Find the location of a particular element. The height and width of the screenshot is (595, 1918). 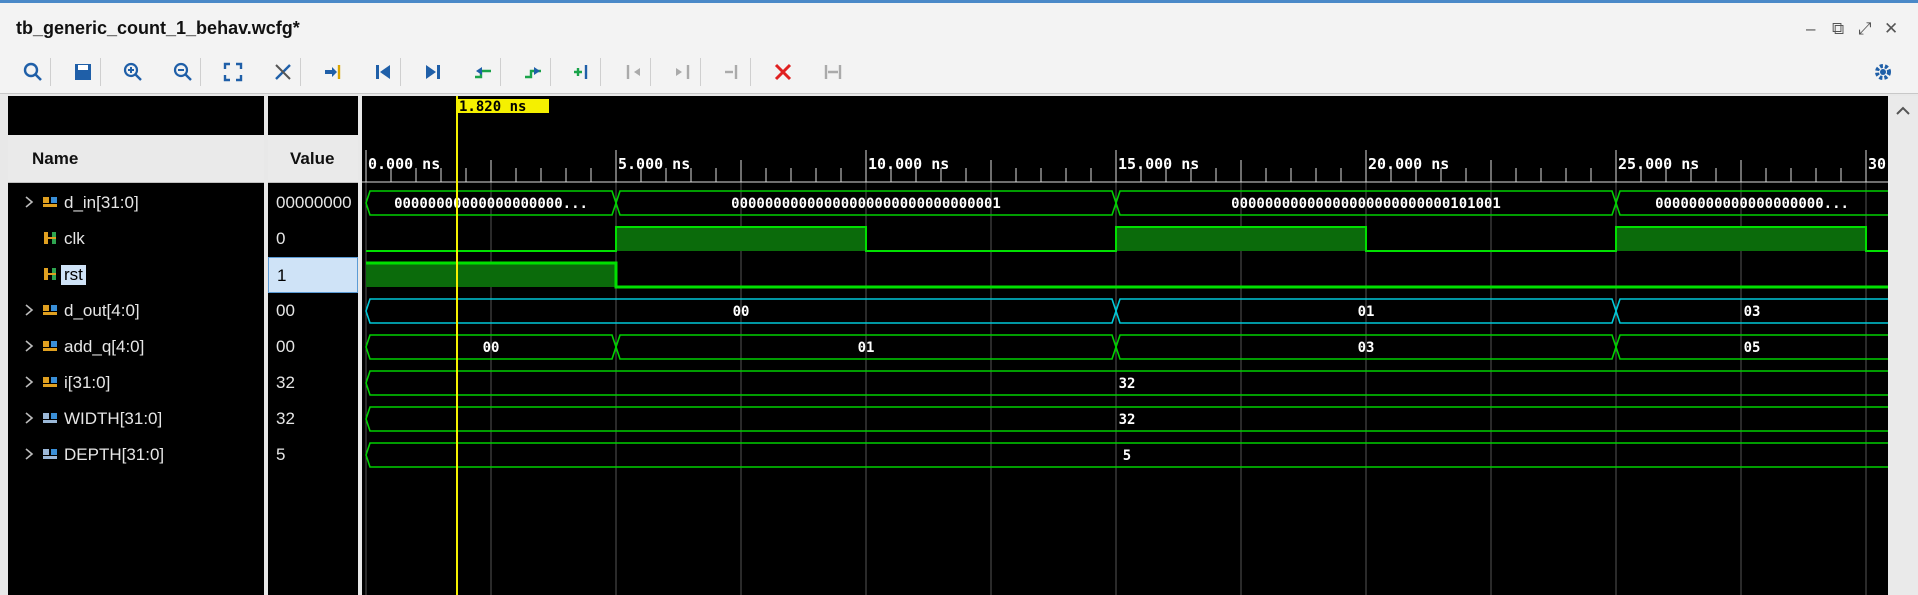

signal-value-cell: 00000000 is located at coordinates (313, 203).